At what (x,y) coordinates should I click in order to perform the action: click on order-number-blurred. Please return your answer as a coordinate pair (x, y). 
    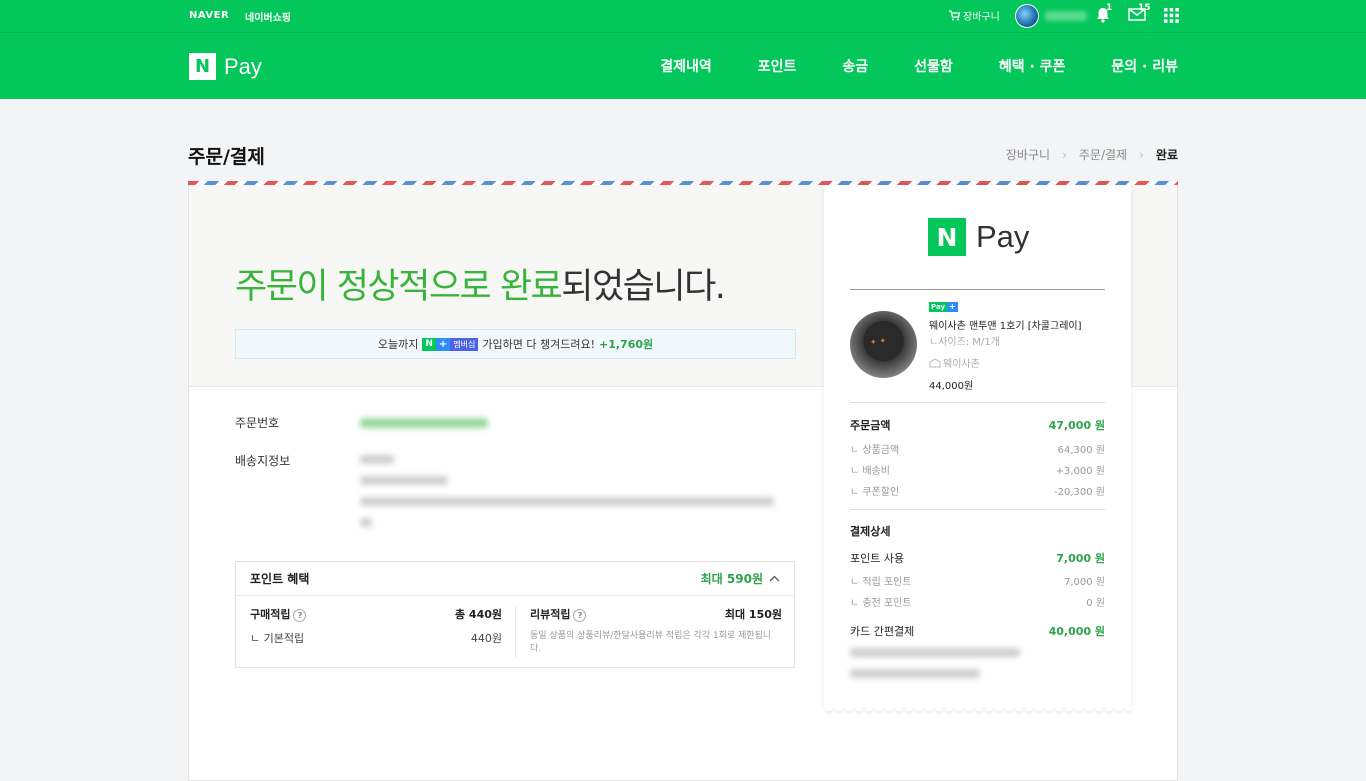
    Looking at the image, I should click on (424, 423).